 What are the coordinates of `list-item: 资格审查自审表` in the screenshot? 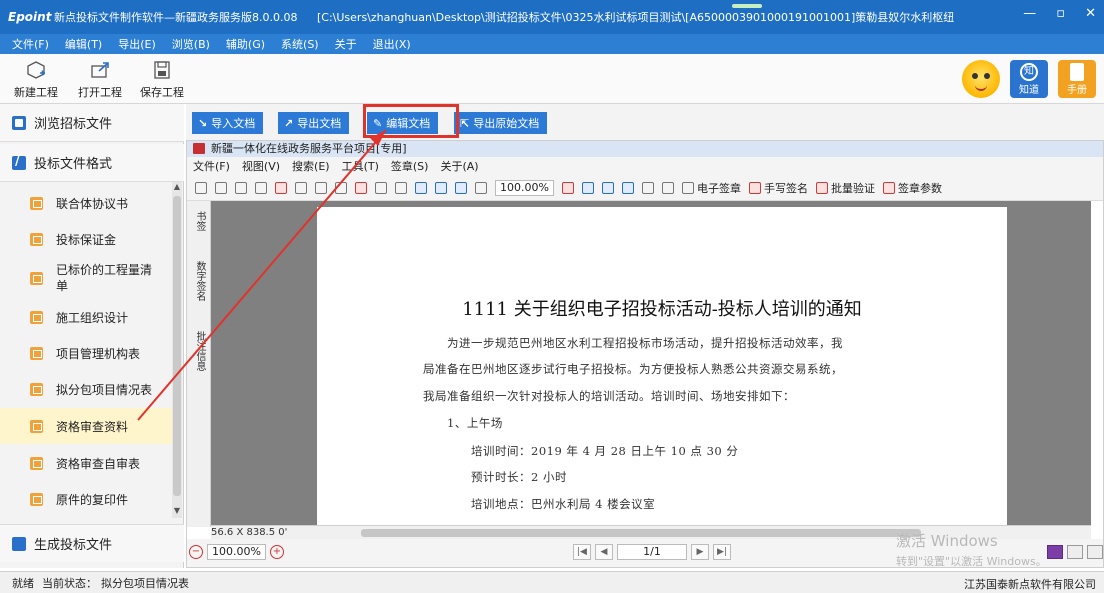 It's located at (86, 463).